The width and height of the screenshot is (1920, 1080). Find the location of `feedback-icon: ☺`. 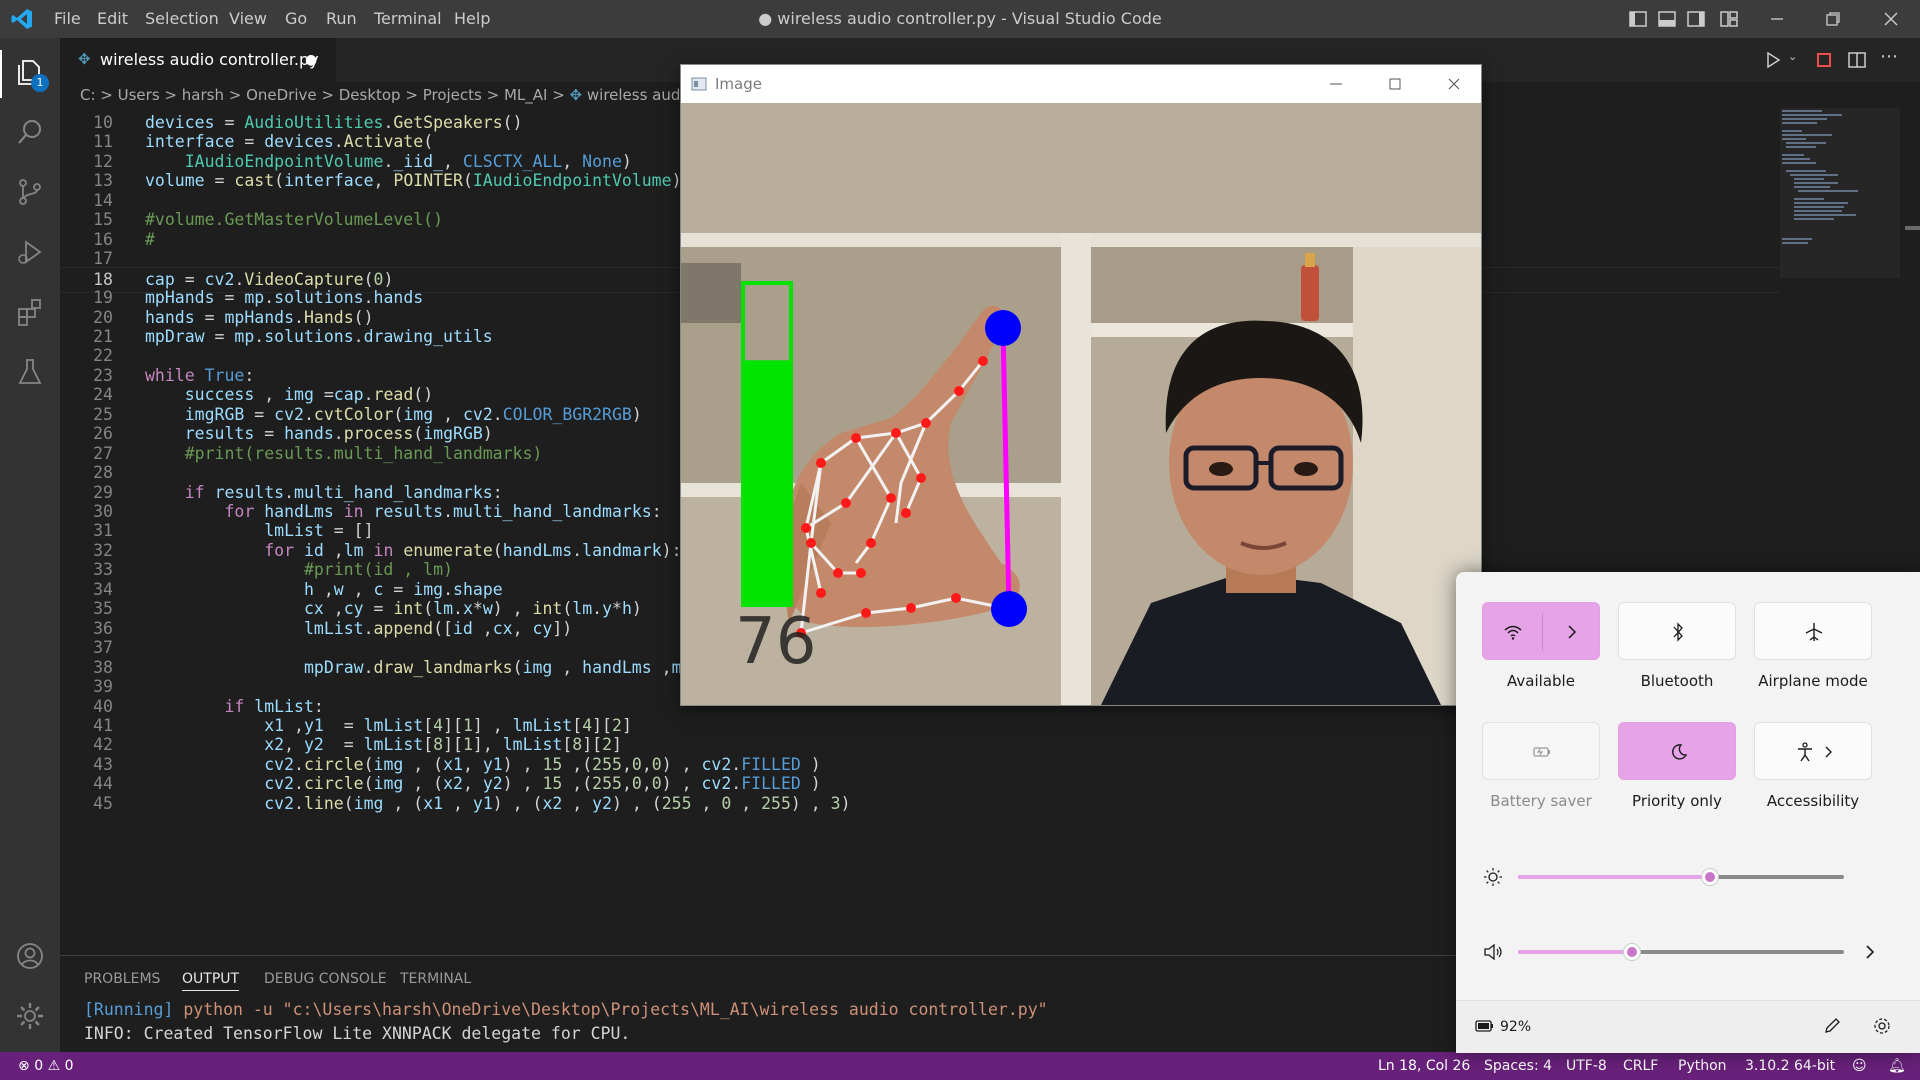

feedback-icon: ☺ is located at coordinates (1859, 1066).